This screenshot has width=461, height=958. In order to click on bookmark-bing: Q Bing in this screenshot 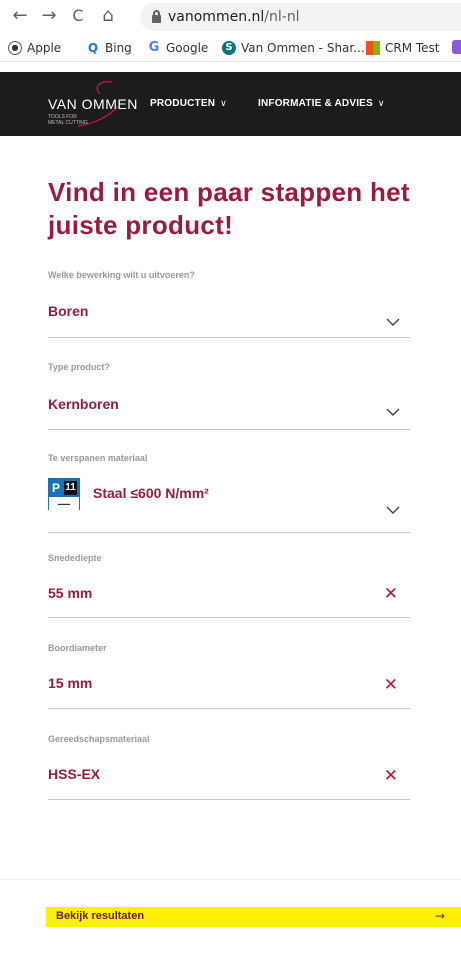, I will do `click(109, 48)`.